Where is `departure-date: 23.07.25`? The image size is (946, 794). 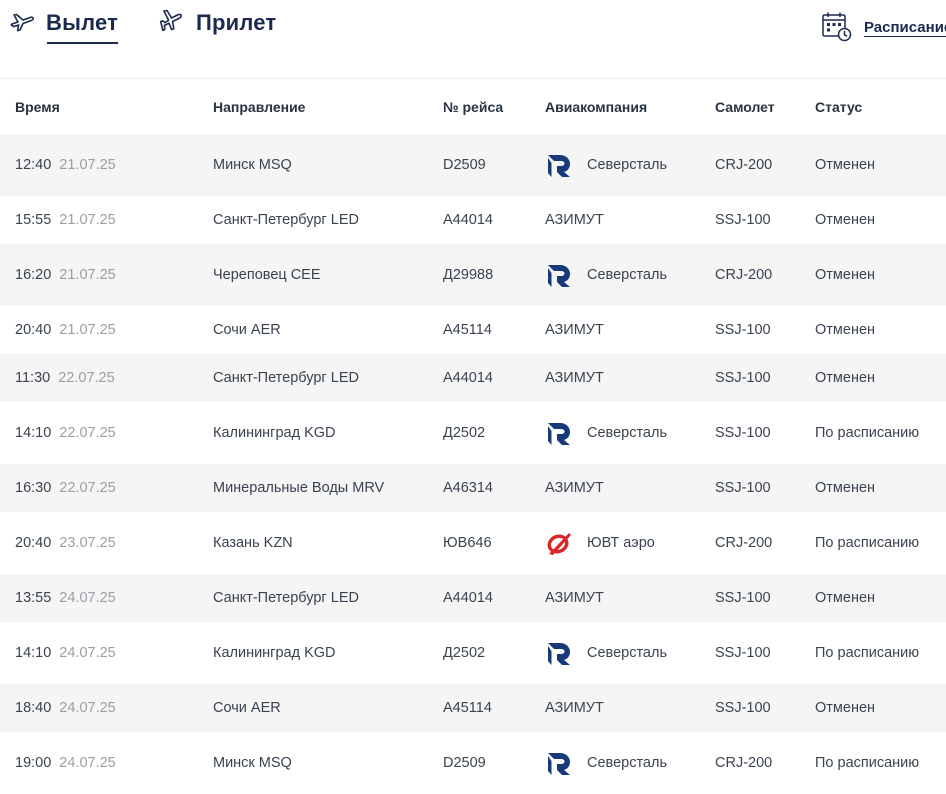 departure-date: 23.07.25 is located at coordinates (87, 543).